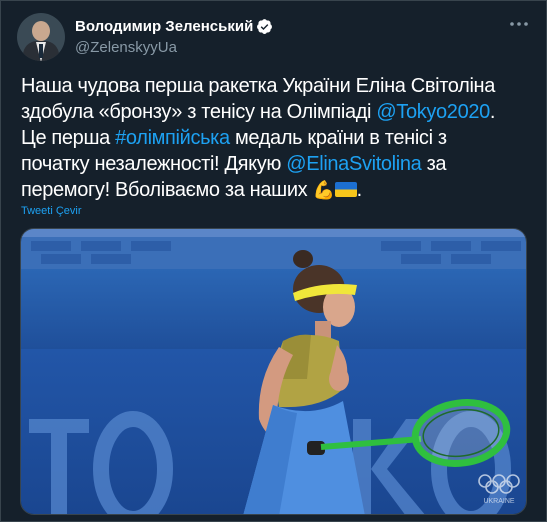  What do you see at coordinates (353, 164) in the screenshot?
I see `mention-svitolina-link: @ElinaSvitolina` at bounding box center [353, 164].